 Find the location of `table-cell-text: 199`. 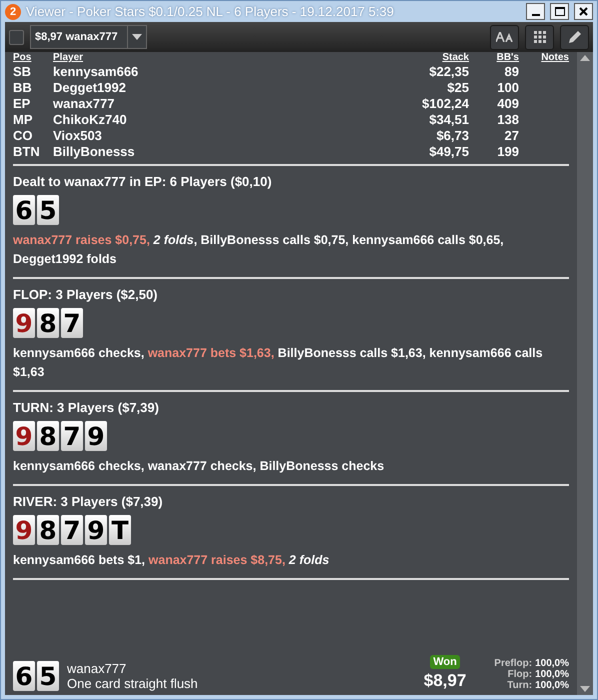

table-cell-text: 199 is located at coordinates (507, 151).